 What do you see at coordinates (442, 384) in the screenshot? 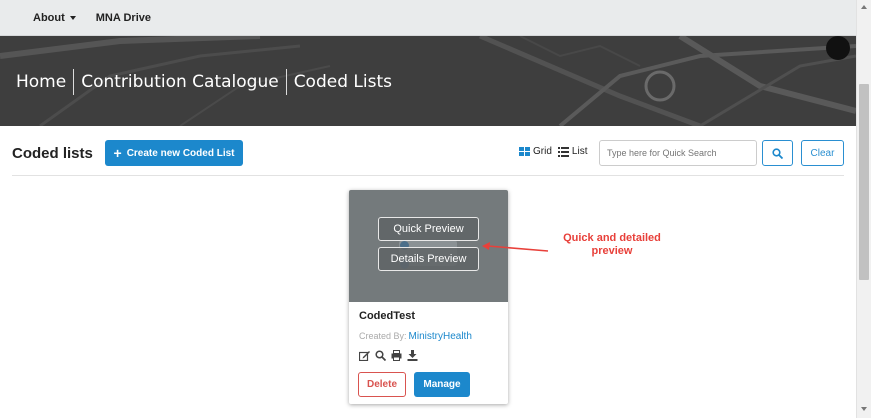
I see `manage-button: Manage` at bounding box center [442, 384].